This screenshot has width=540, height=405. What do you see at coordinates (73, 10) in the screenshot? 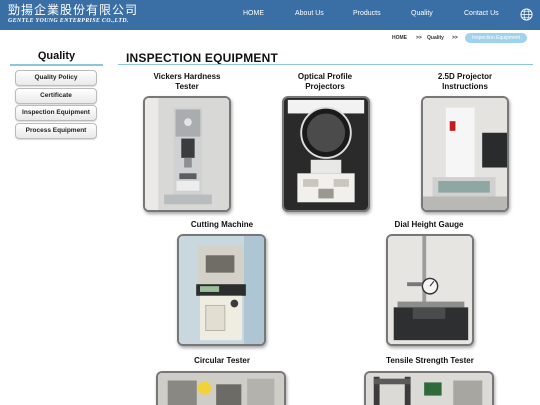
I see `logo-chinese-name: 勁揚企業股份有限公司` at bounding box center [73, 10].